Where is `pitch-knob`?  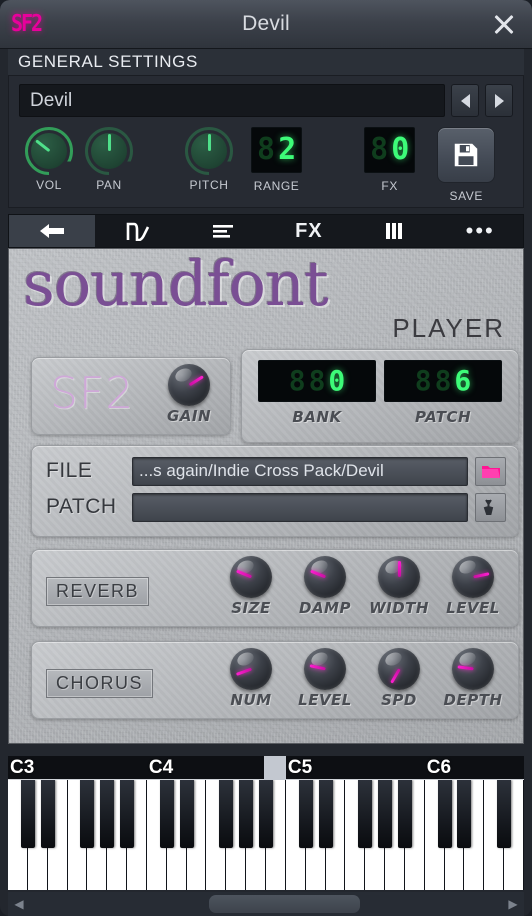
pitch-knob is located at coordinates (209, 151).